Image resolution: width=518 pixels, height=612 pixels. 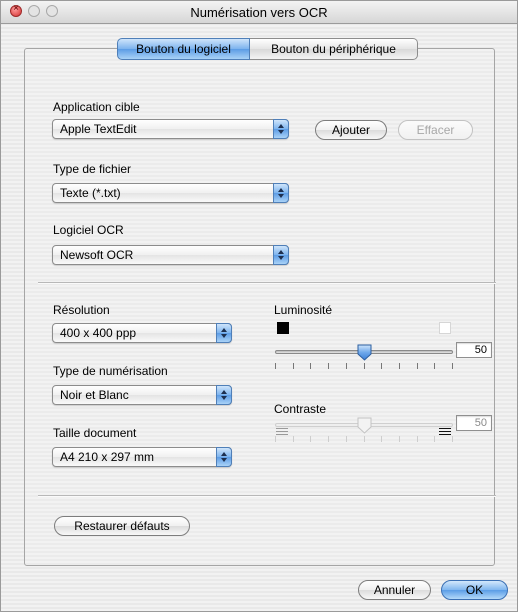 What do you see at coordinates (334, 49) in the screenshot?
I see `tab-device-button: Bouton du périphérique` at bounding box center [334, 49].